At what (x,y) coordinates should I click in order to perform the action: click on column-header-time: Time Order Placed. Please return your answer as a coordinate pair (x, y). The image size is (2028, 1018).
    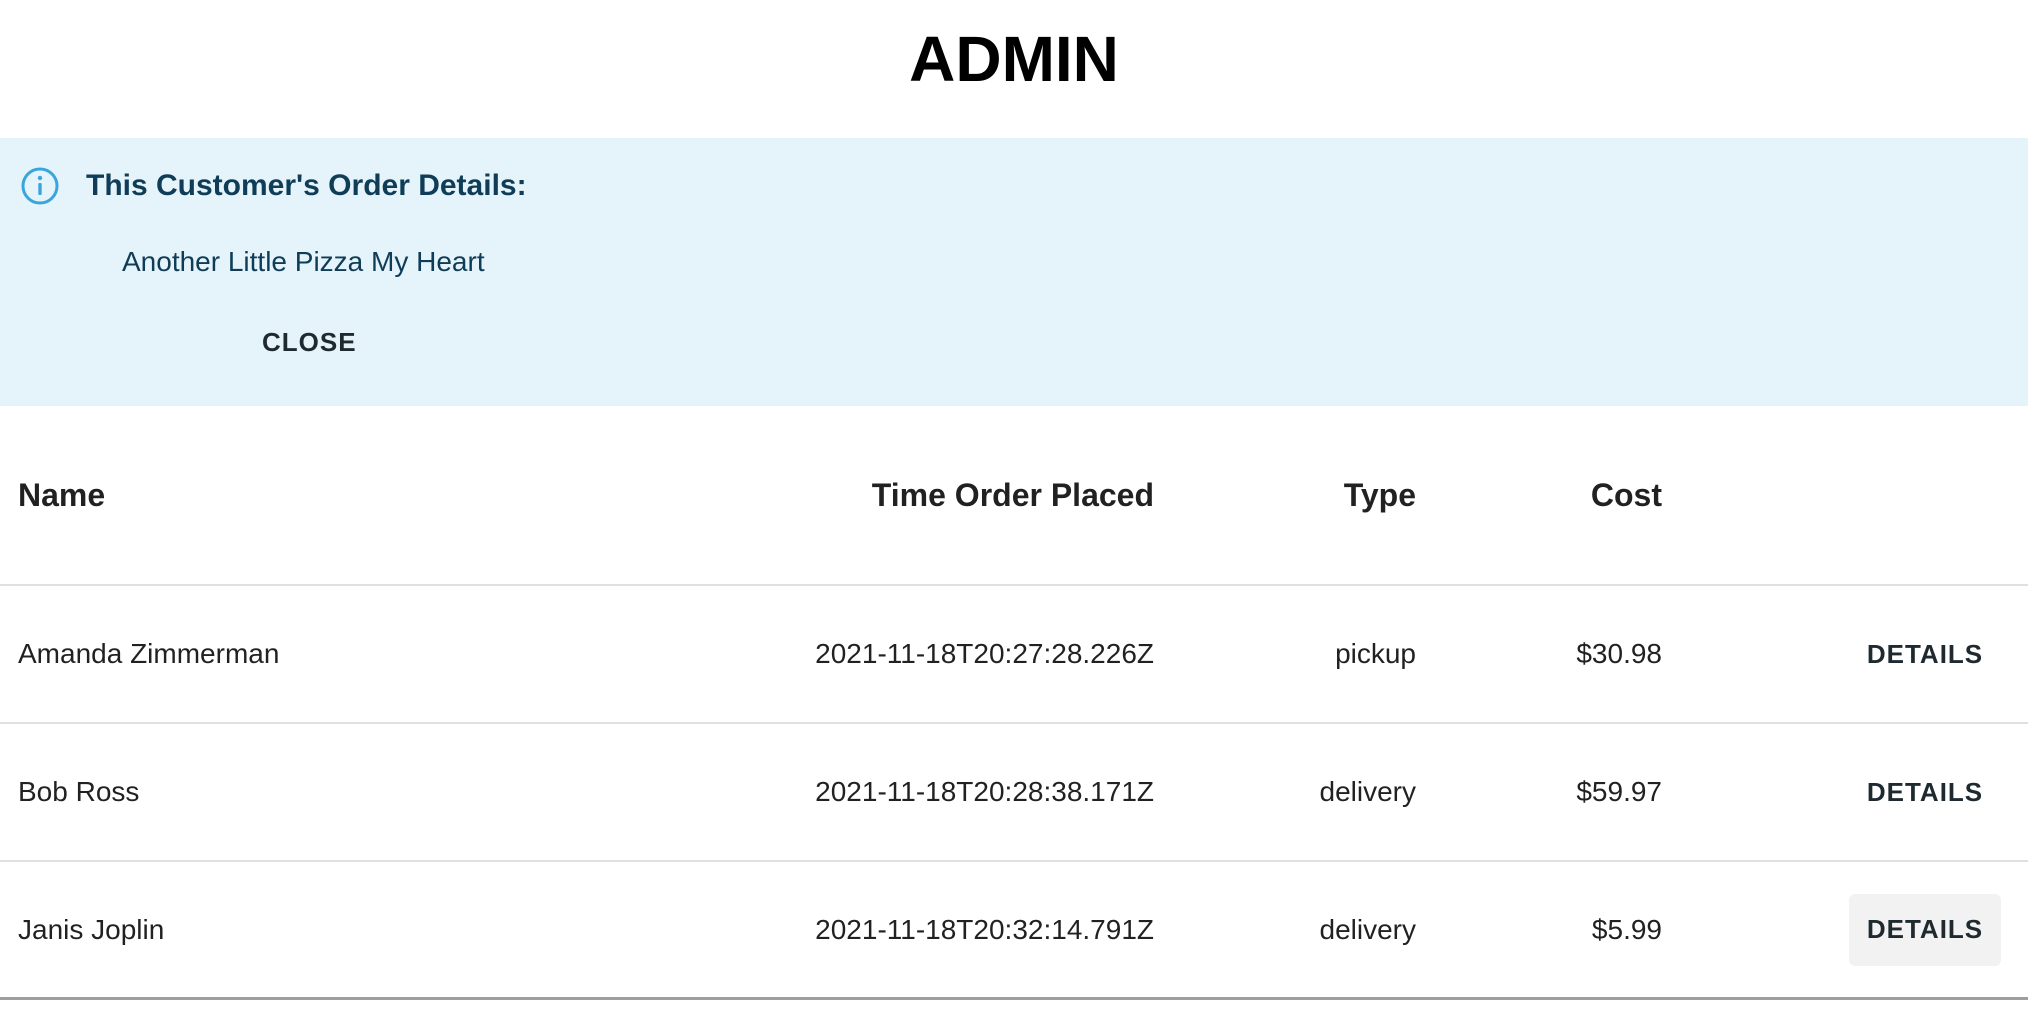
    Looking at the image, I should click on (1012, 494).